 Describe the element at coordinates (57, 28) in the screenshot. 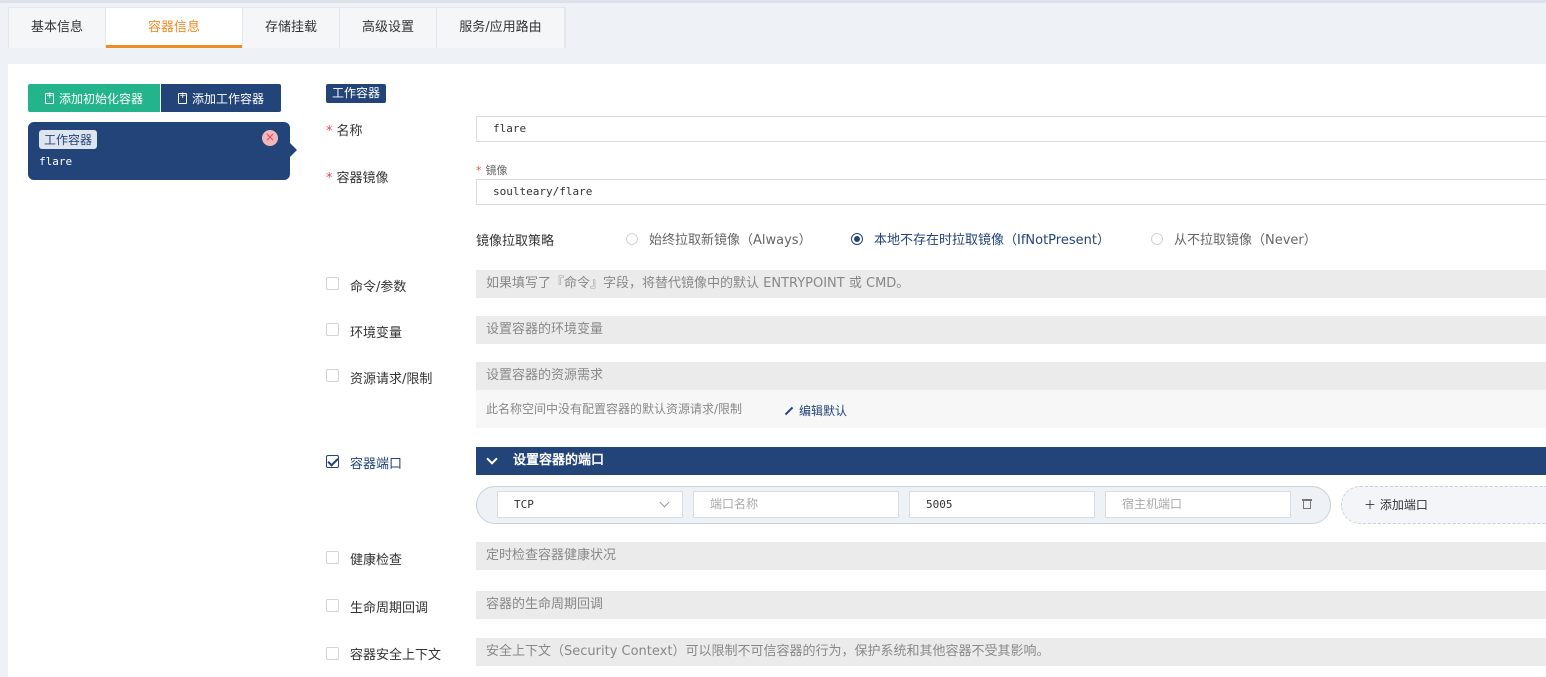

I see `tab-basic-info: 基本信息` at that location.